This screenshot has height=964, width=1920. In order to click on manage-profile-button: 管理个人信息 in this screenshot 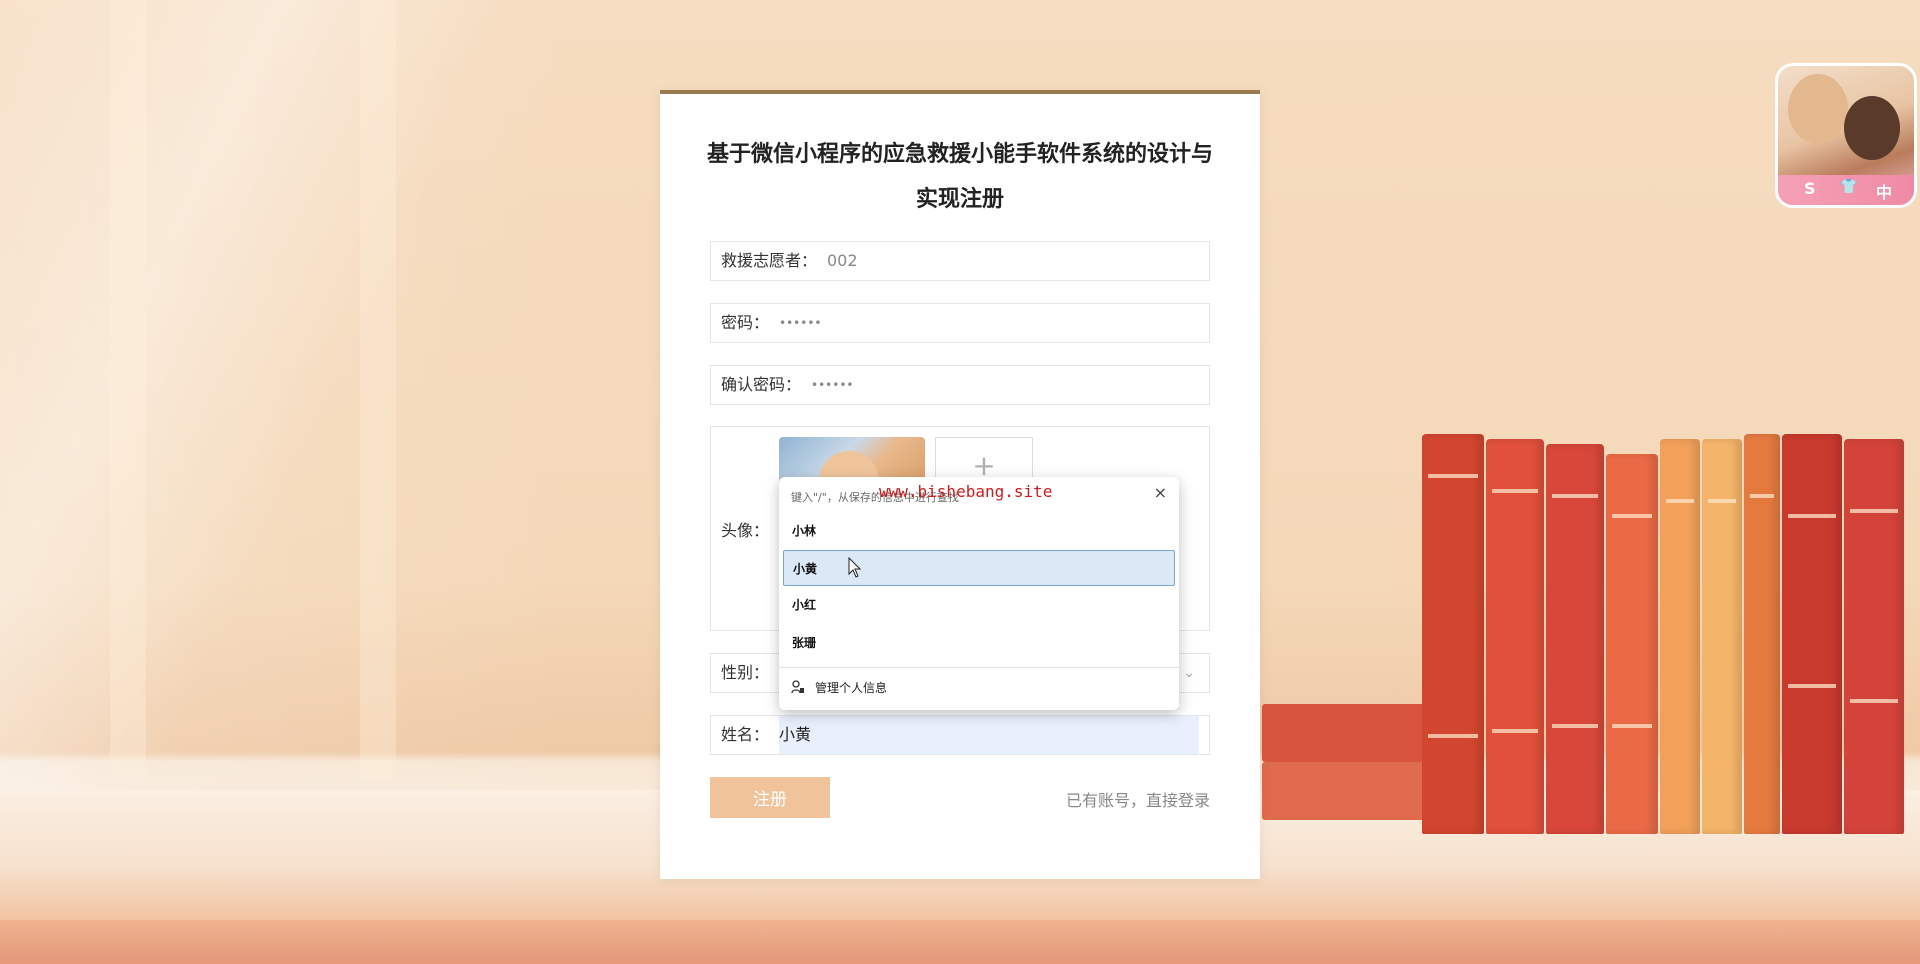, I will do `click(839, 688)`.